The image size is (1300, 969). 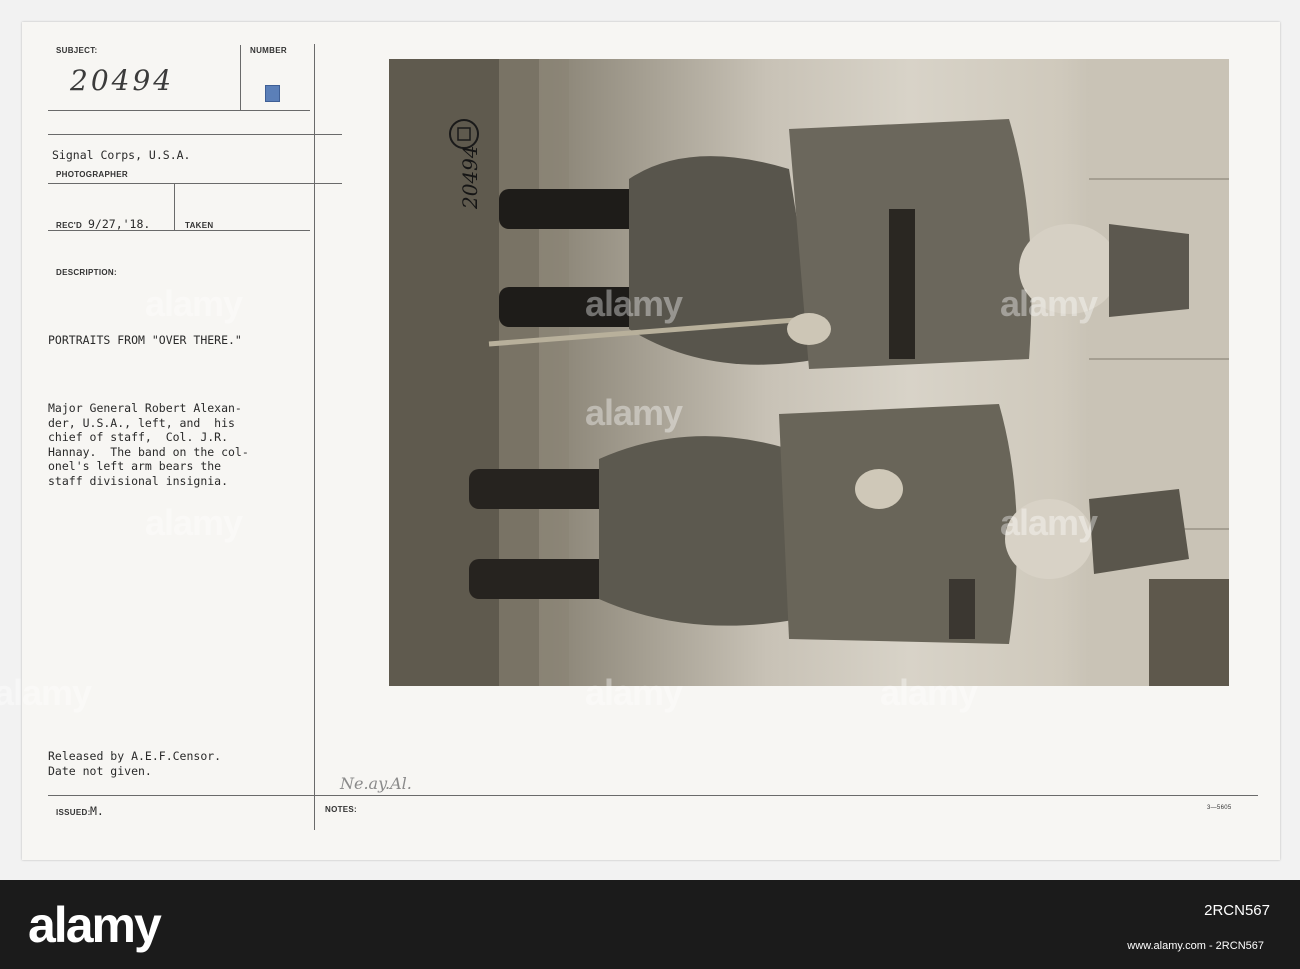 I want to click on release-line: Date not given., so click(x=100, y=770).